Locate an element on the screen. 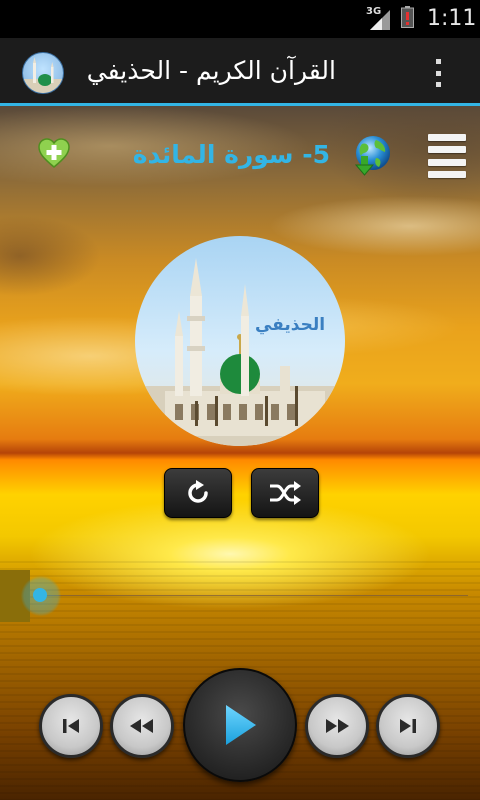 Image resolution: width=480 pixels, height=800 pixels. seek-thumb is located at coordinates (41, 596).